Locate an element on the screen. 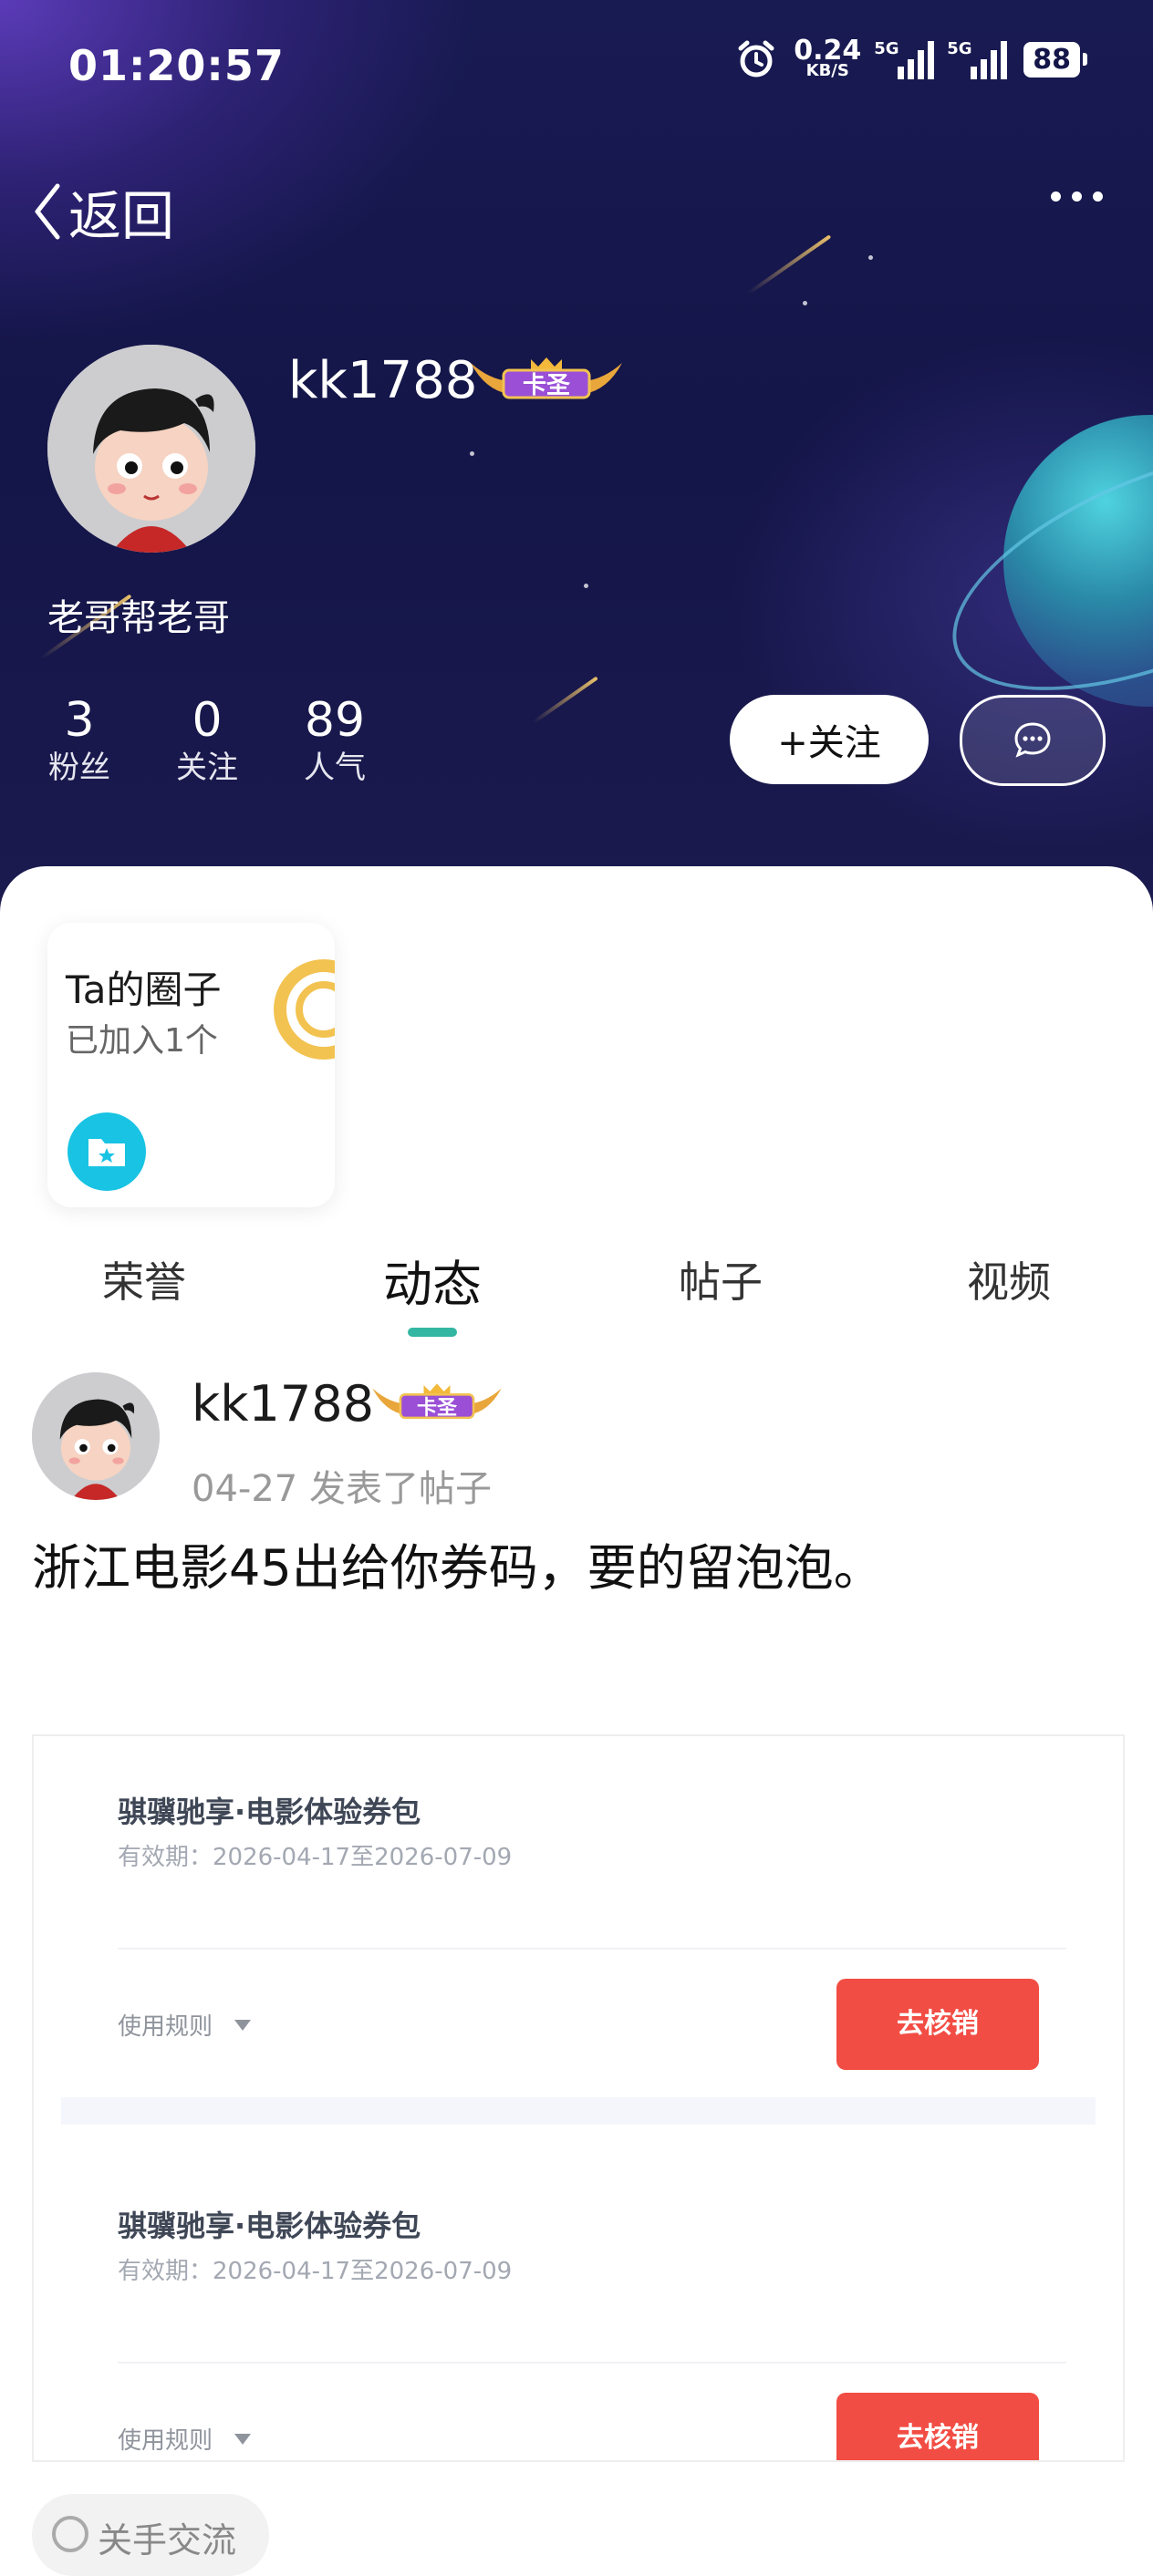 This screenshot has height=2576, width=1153. post-author-avatar is located at coordinates (96, 1436).